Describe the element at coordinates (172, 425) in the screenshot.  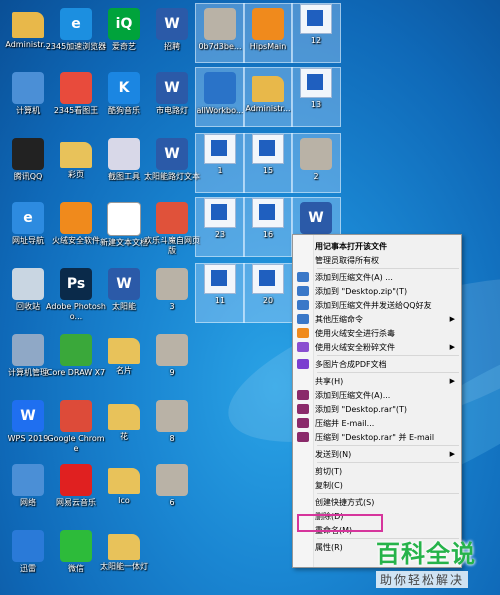
I see `desktop-icon: 8` at that location.